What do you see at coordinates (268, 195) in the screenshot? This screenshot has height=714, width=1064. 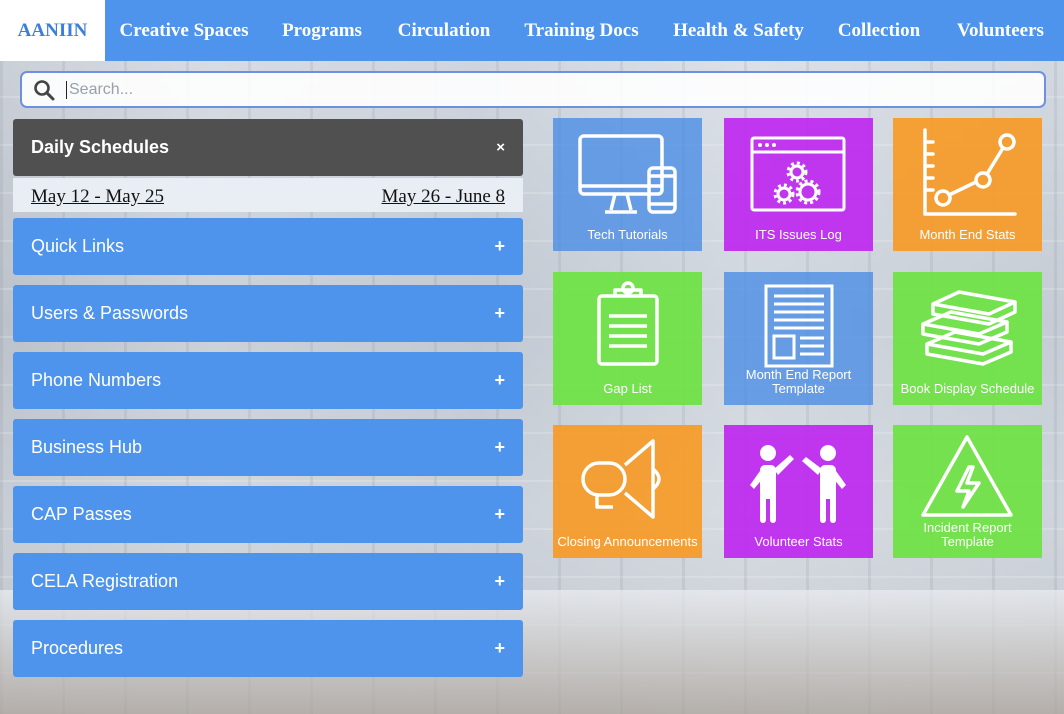 I see `schedule-links: May 12 - May 25 May 26 - June 8` at bounding box center [268, 195].